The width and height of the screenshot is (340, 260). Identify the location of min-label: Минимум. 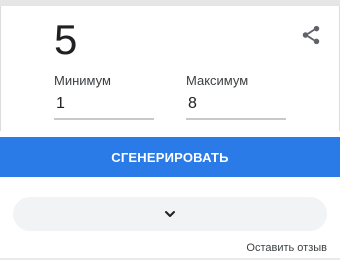
(82, 80).